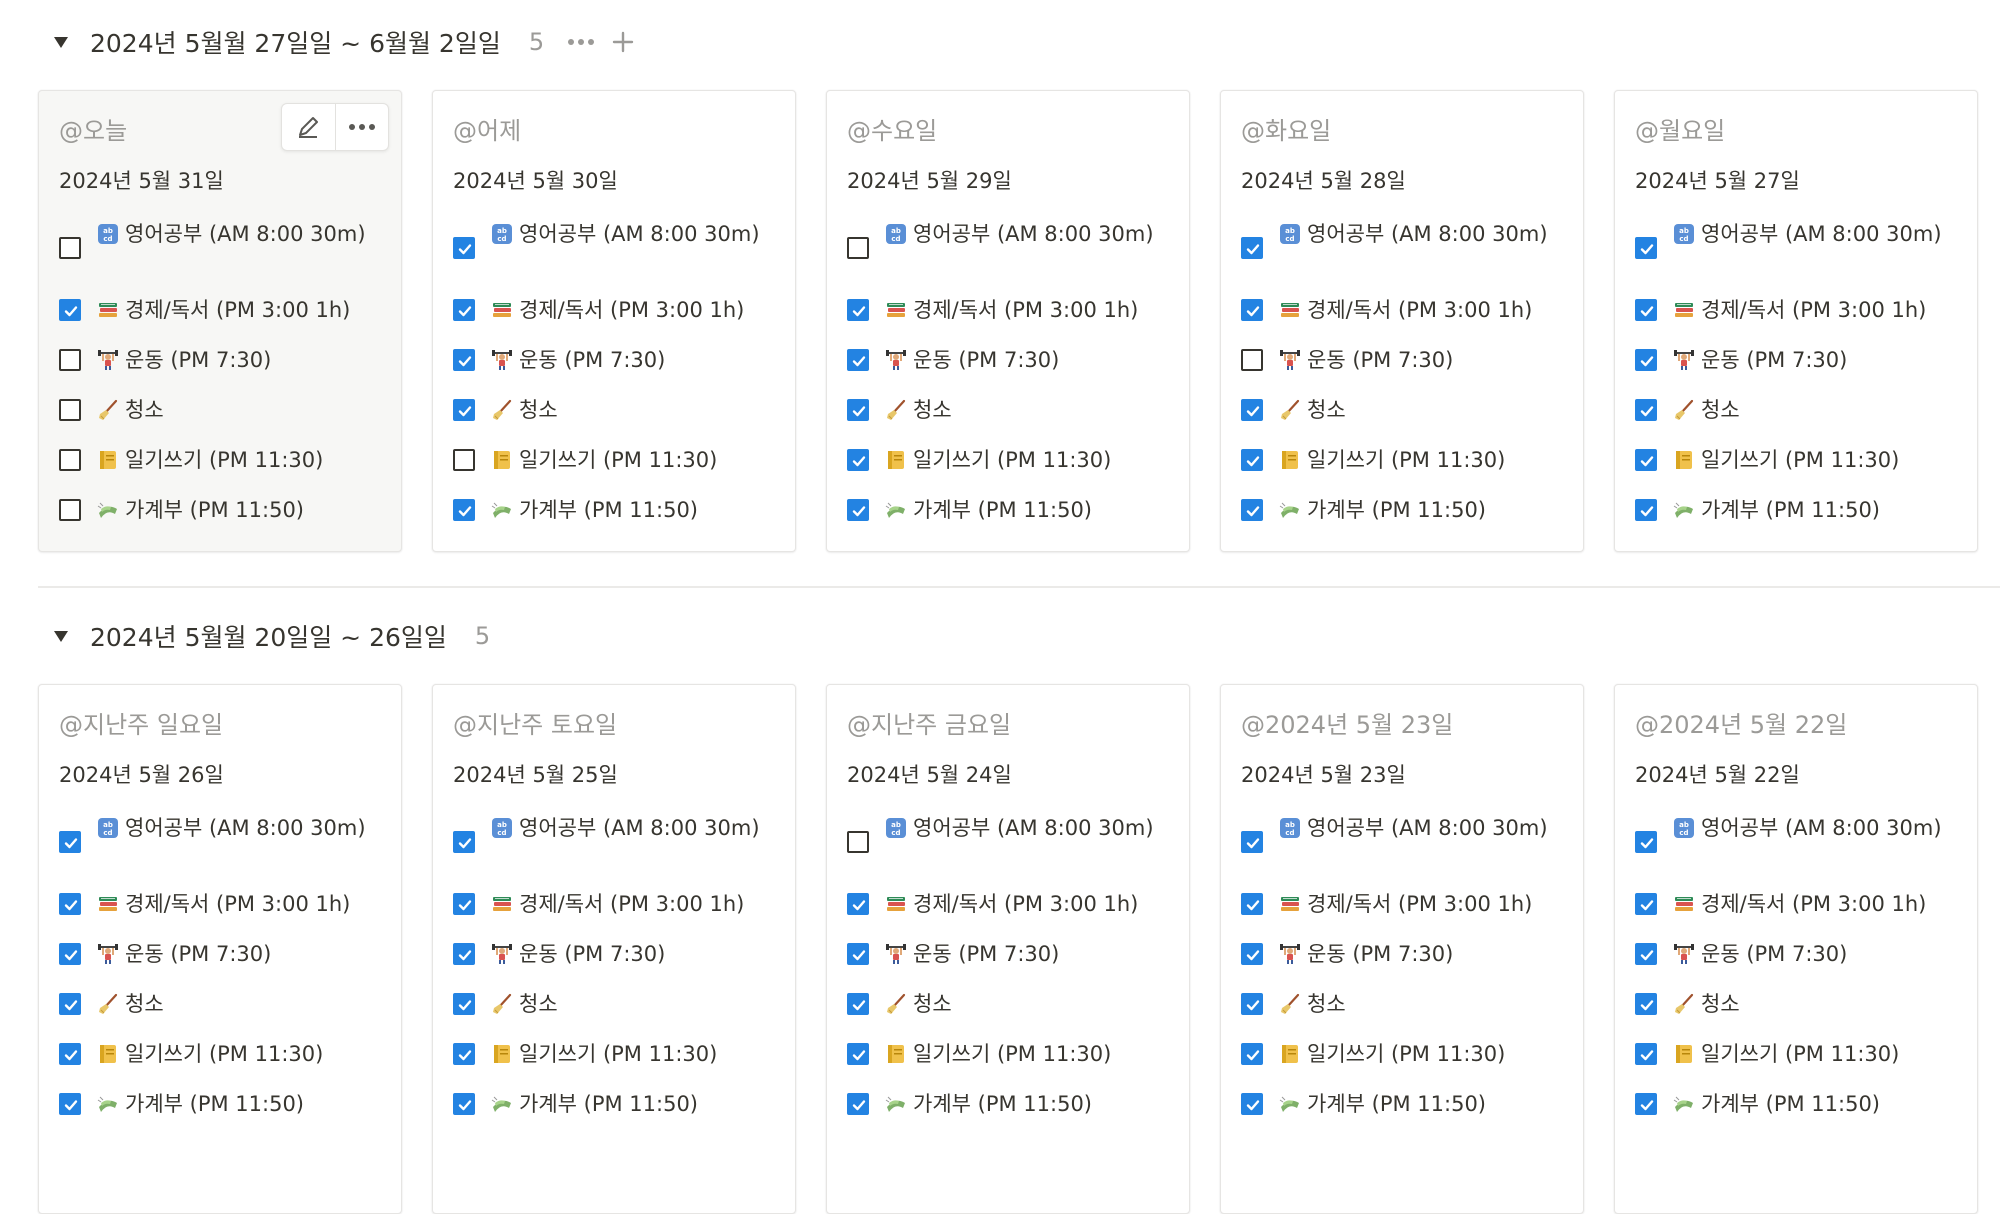 This screenshot has height=1214, width=2000. Describe the element at coordinates (107, 239) in the screenshot. I see `svg-text: cd` at that location.